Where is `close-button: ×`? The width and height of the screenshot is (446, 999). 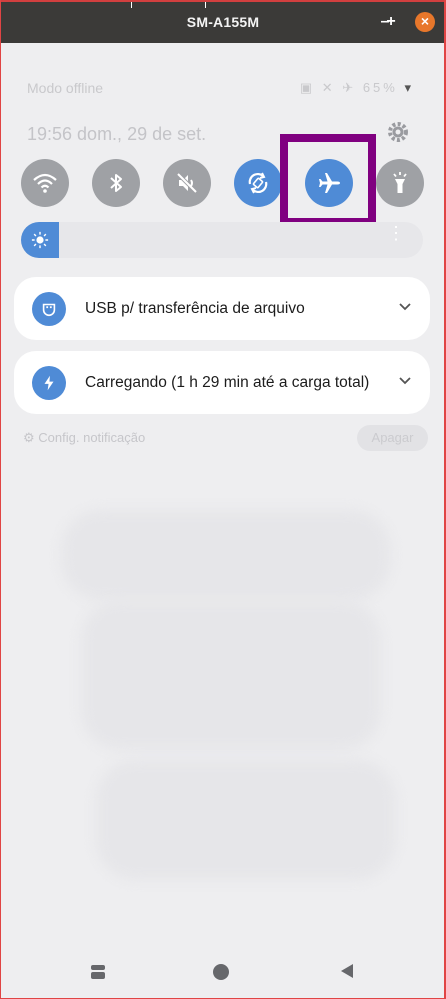
close-button: × is located at coordinates (425, 22).